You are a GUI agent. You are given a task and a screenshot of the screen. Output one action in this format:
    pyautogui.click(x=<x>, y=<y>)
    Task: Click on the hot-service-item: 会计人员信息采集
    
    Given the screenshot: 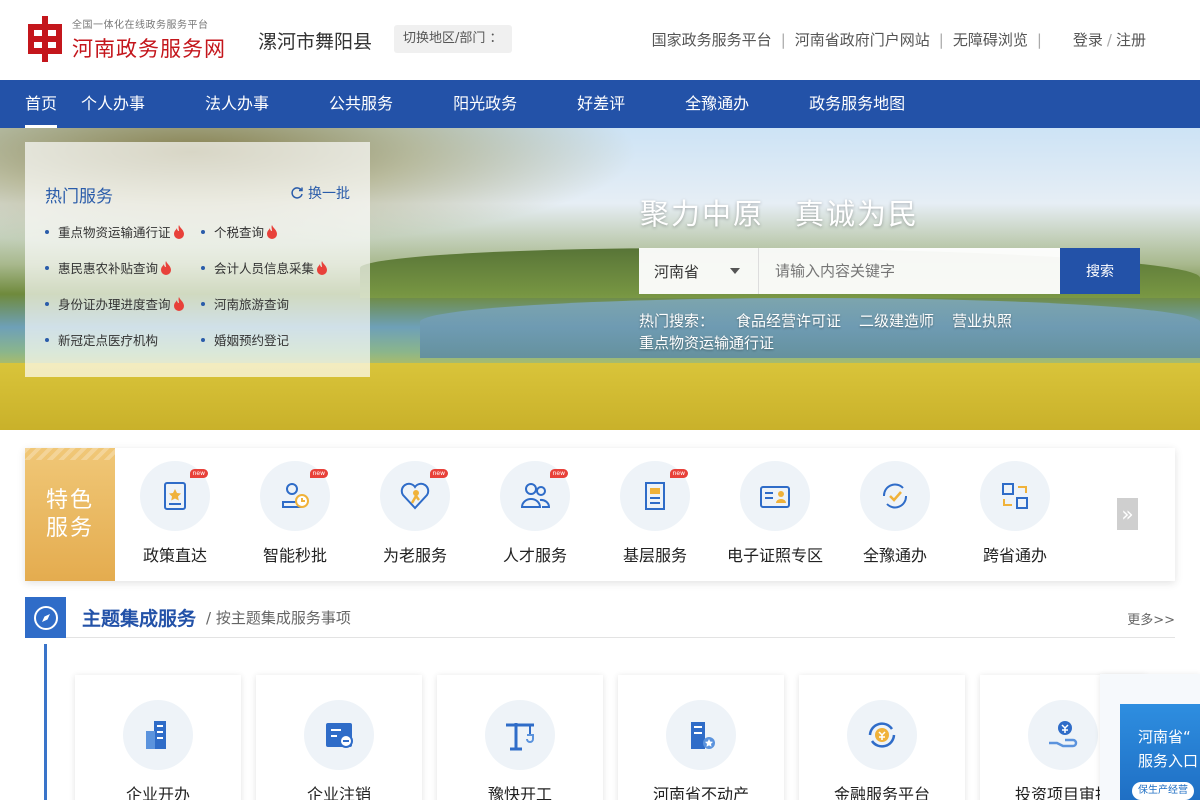 What is the action you would take?
    pyautogui.click(x=277, y=267)
    